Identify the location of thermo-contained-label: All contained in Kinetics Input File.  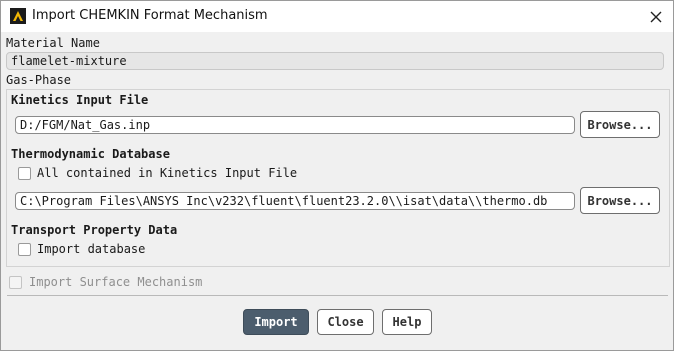
(167, 173).